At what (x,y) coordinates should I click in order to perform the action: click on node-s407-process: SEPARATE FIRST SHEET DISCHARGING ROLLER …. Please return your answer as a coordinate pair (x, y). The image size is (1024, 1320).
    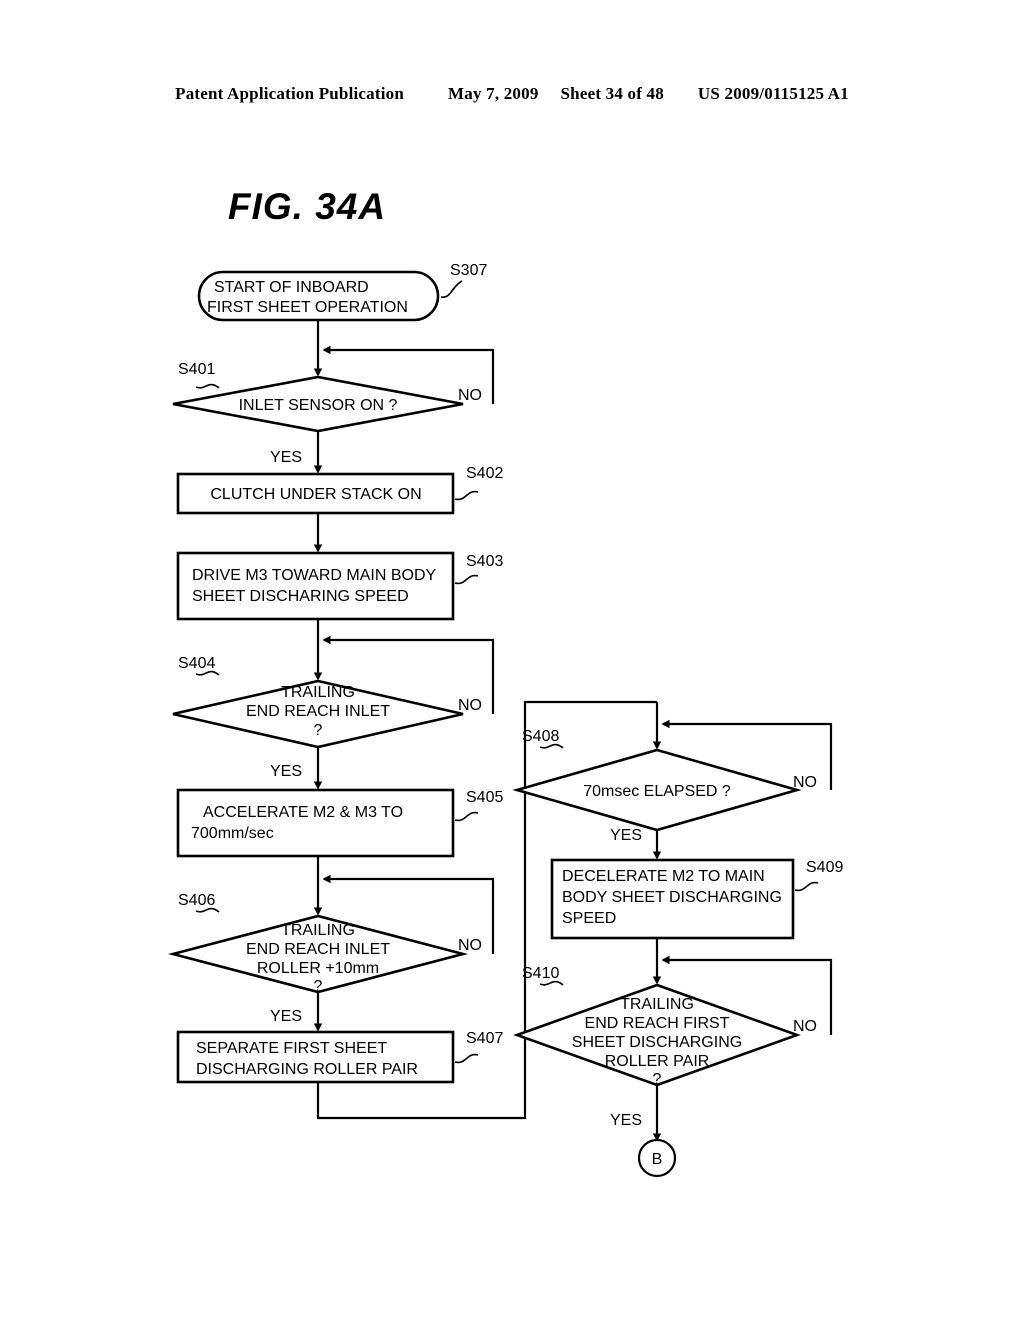
    Looking at the image, I should click on (315, 1057).